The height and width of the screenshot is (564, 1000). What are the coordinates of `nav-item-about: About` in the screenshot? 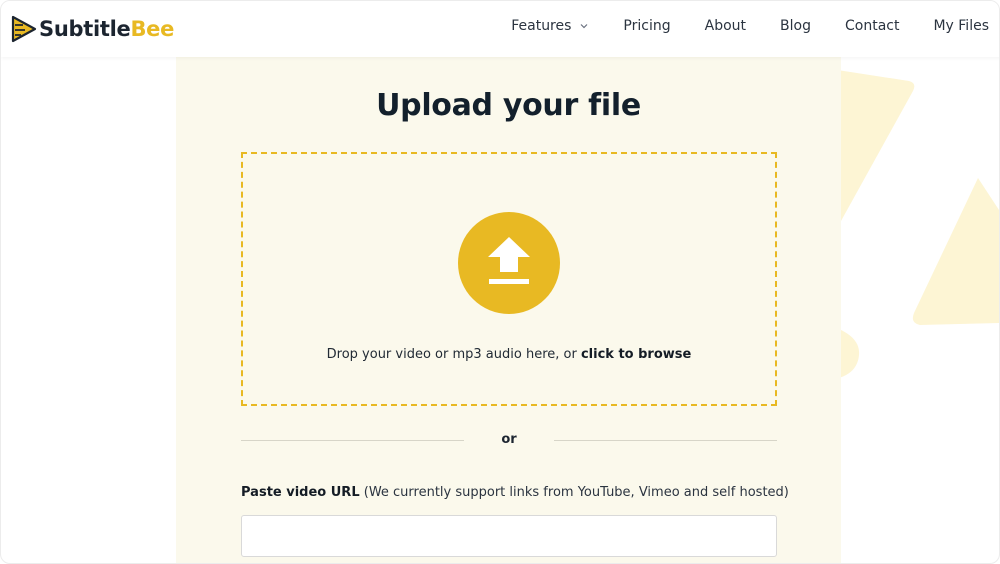 It's located at (725, 26).